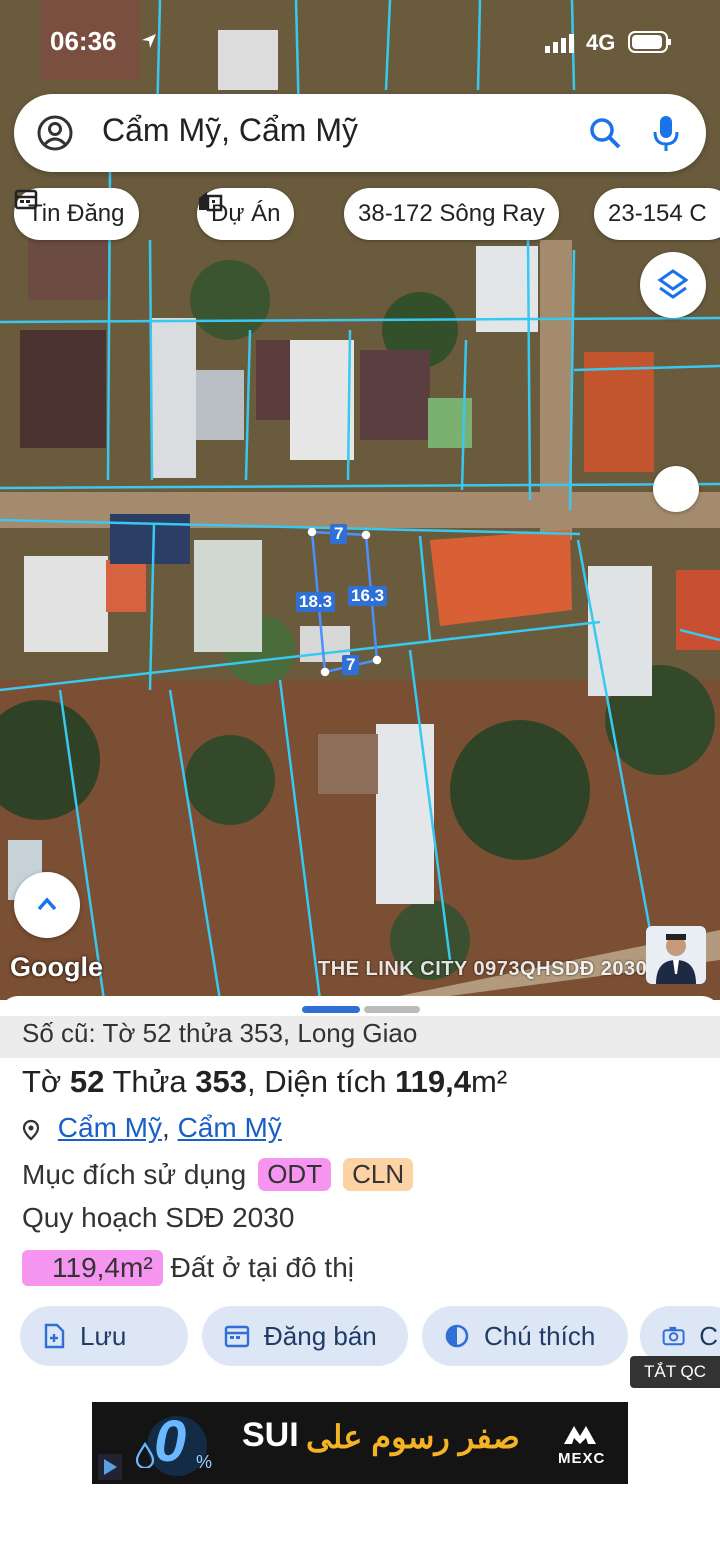 The image size is (720, 1557). I want to click on area-unit: m², so click(489, 1081).